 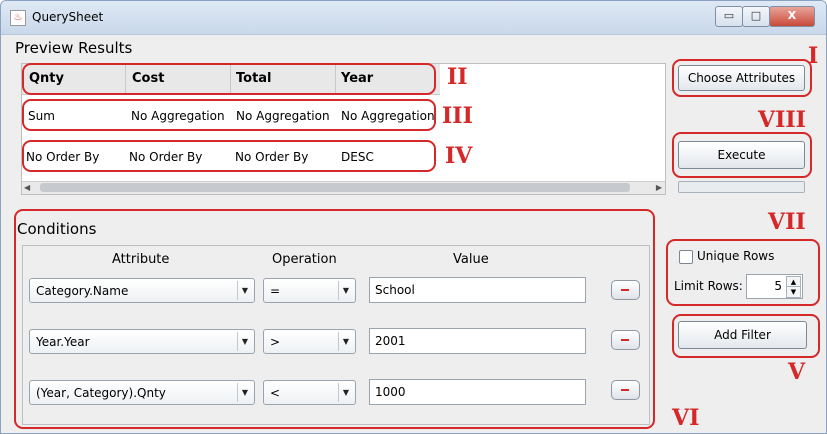 I want to click on annotation-box-ii, so click(x=229, y=79).